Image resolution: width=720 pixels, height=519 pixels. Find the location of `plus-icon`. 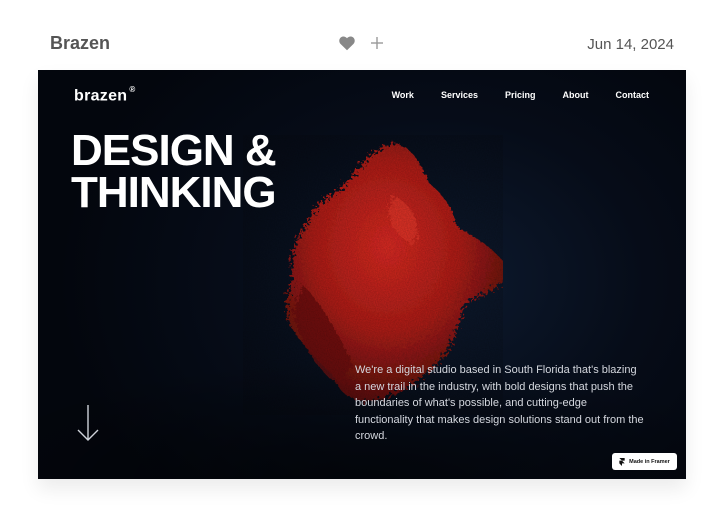

plus-icon is located at coordinates (377, 43).